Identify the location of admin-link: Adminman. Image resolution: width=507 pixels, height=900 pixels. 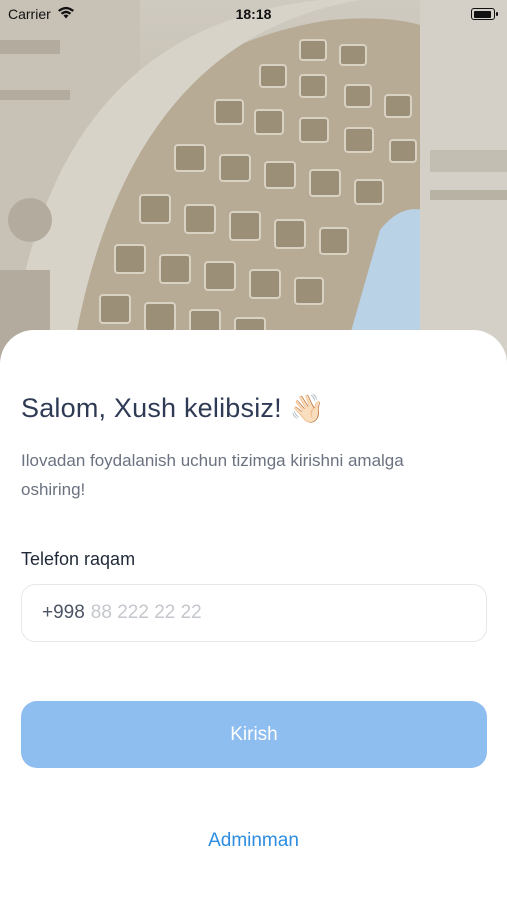
(253, 841).